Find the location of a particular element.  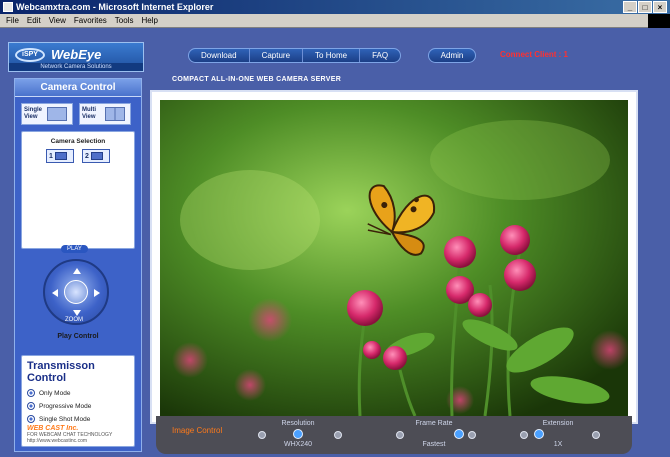

menu-favorites: Favorites is located at coordinates (90, 20).